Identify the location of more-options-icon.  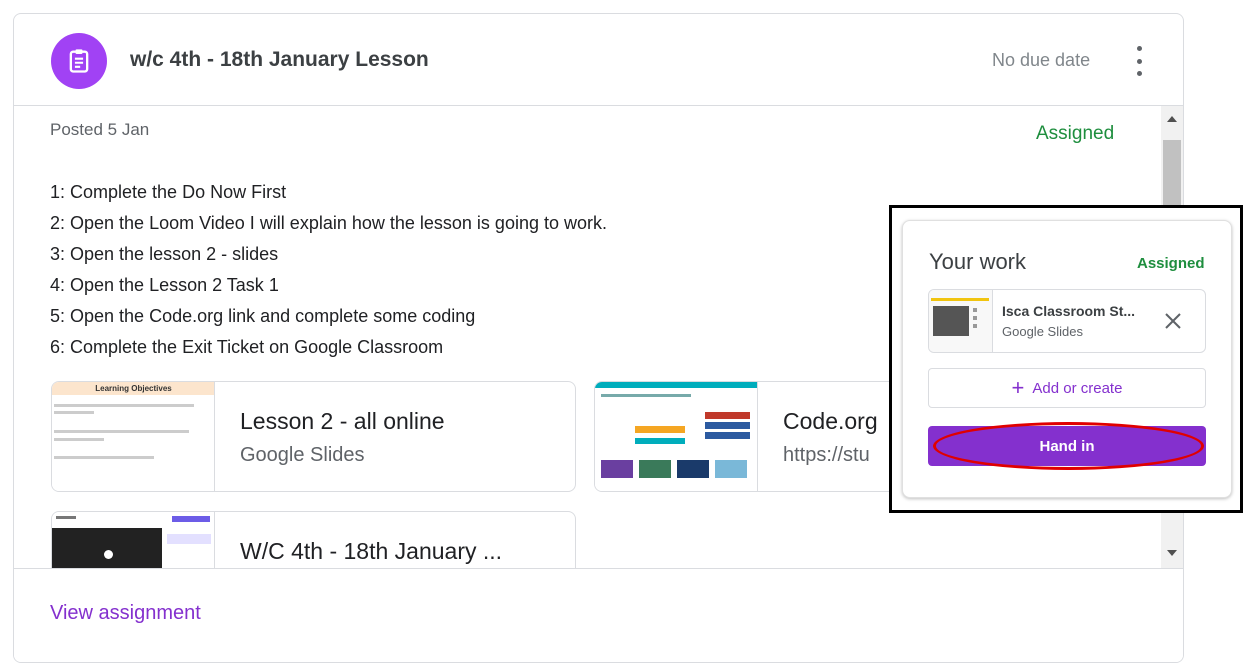
(1139, 61).